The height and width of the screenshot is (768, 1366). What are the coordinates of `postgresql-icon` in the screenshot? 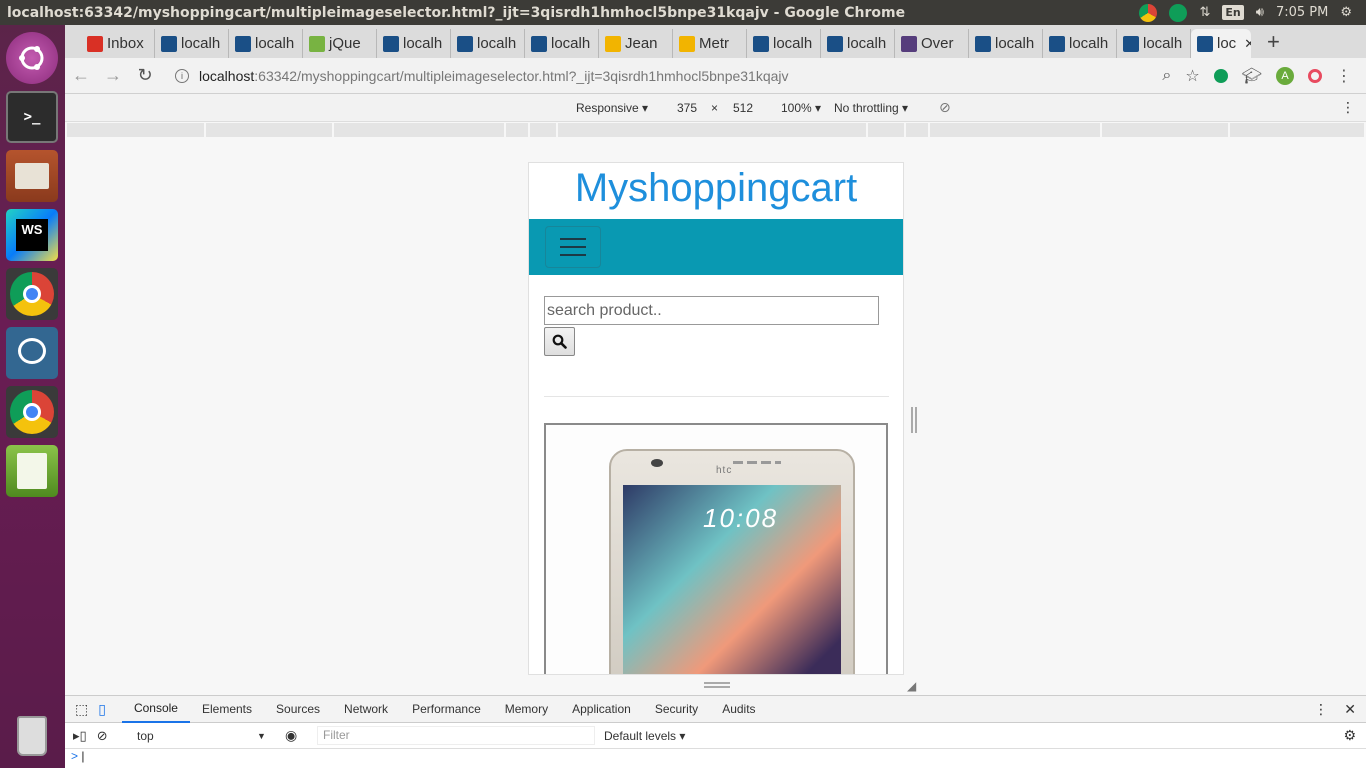 It's located at (32, 353).